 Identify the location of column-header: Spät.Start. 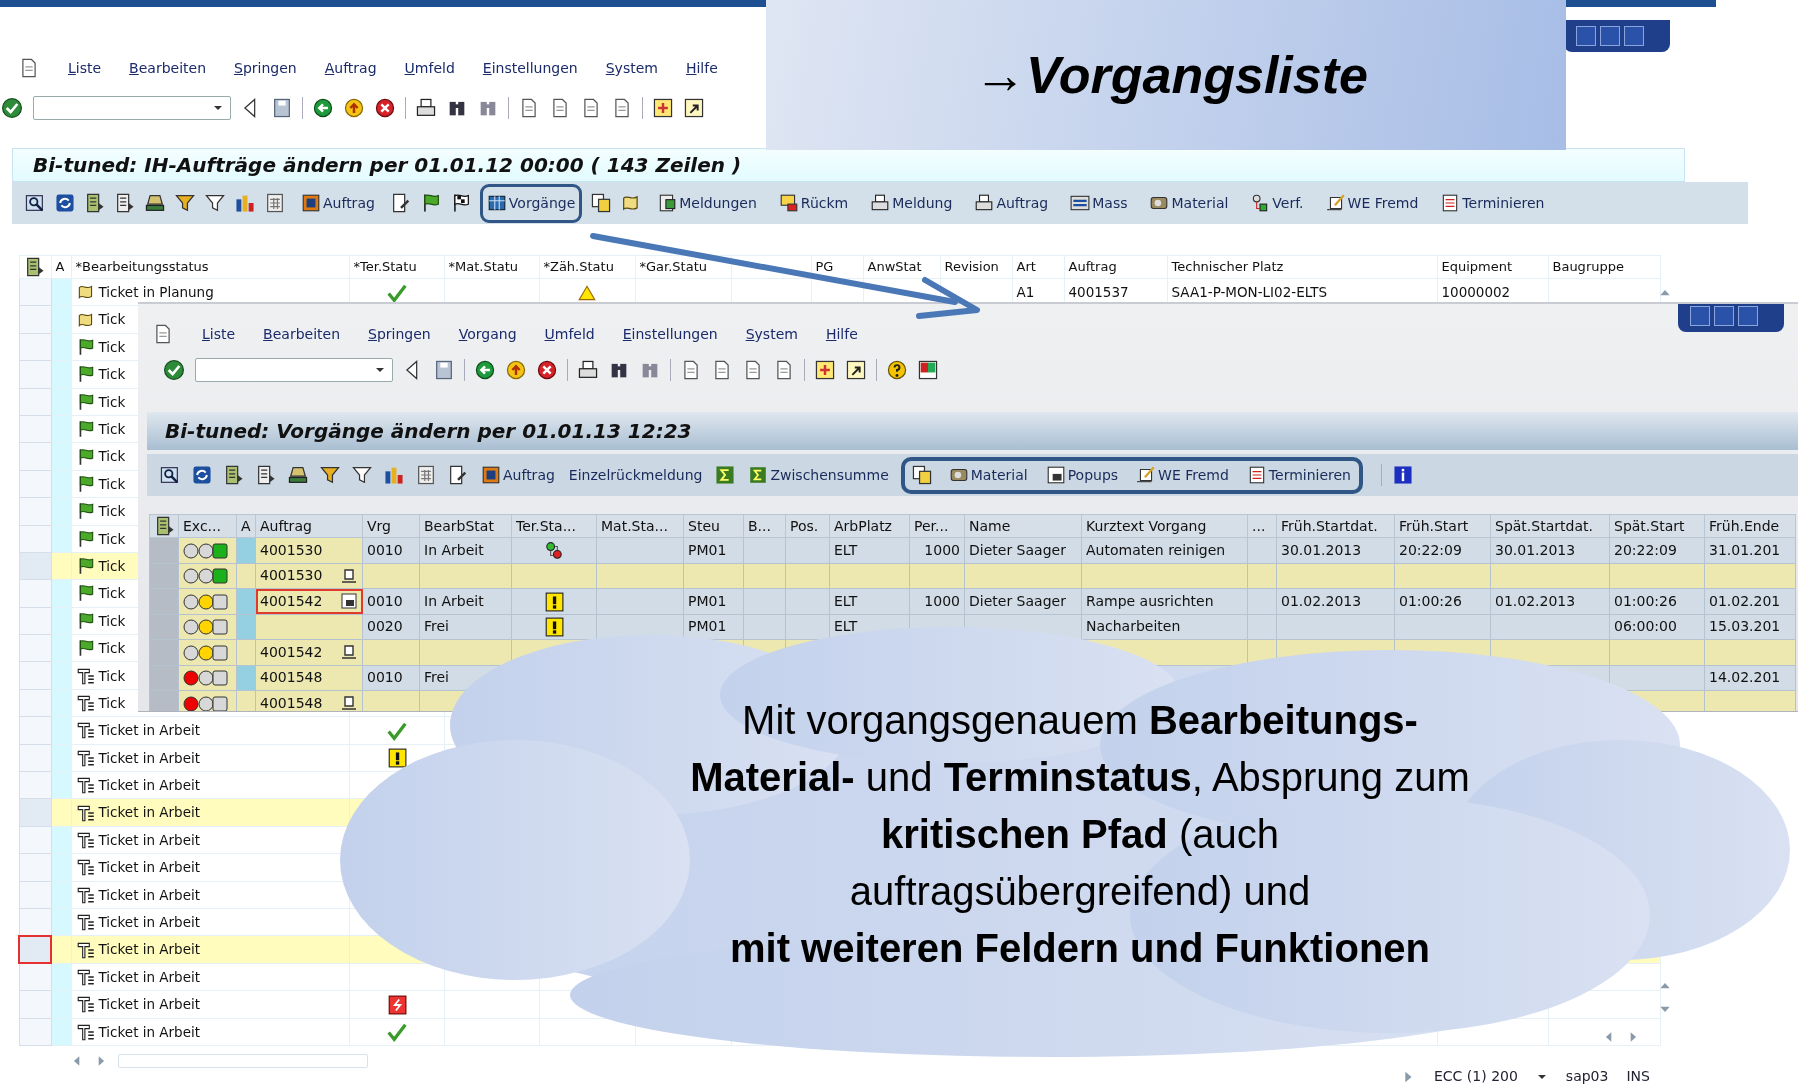
(1657, 526).